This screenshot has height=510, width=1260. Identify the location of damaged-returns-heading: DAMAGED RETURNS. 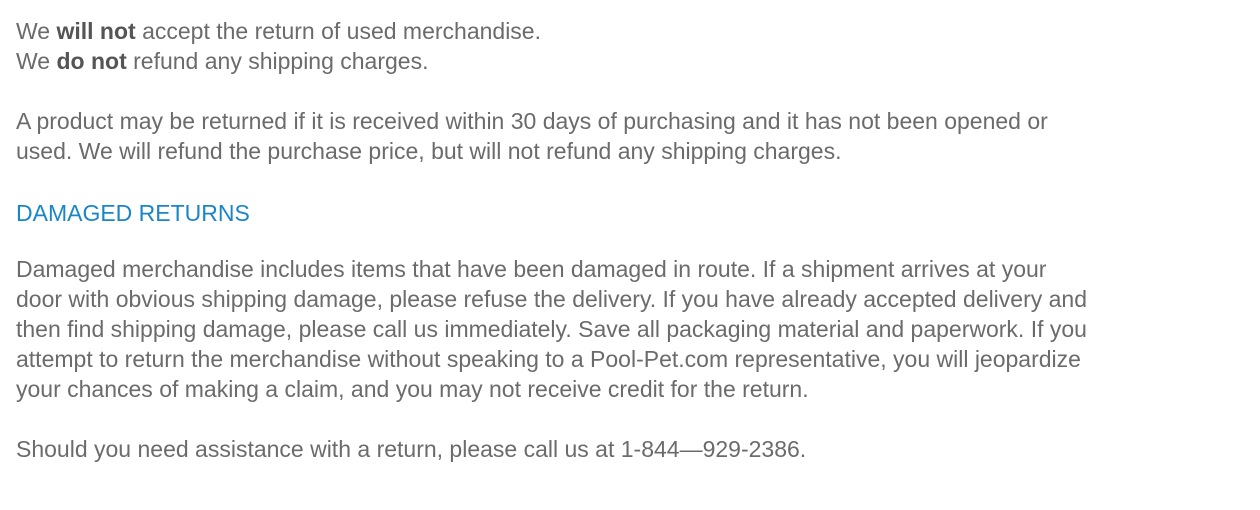
(133, 213).